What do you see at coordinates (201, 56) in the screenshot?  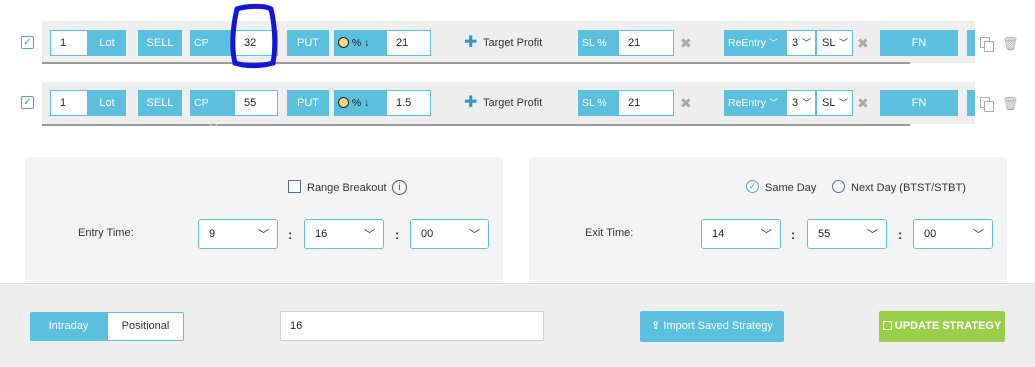 I see `leg-1-strike-criteria-label: CP <=` at bounding box center [201, 56].